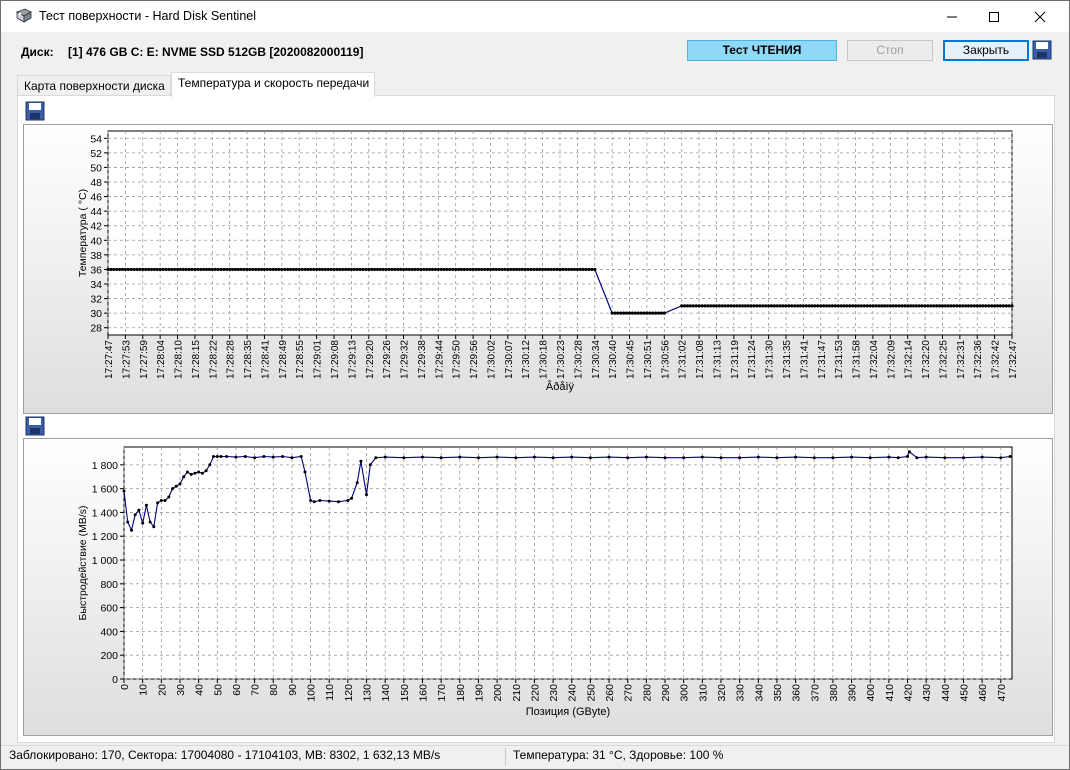  Describe the element at coordinates (735, 359) in the screenshot. I see `temperature-tick-label-x: 17:31:19` at that location.